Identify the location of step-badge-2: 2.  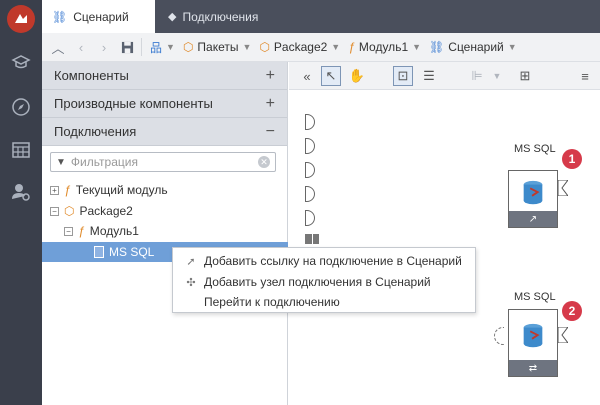
(572, 311).